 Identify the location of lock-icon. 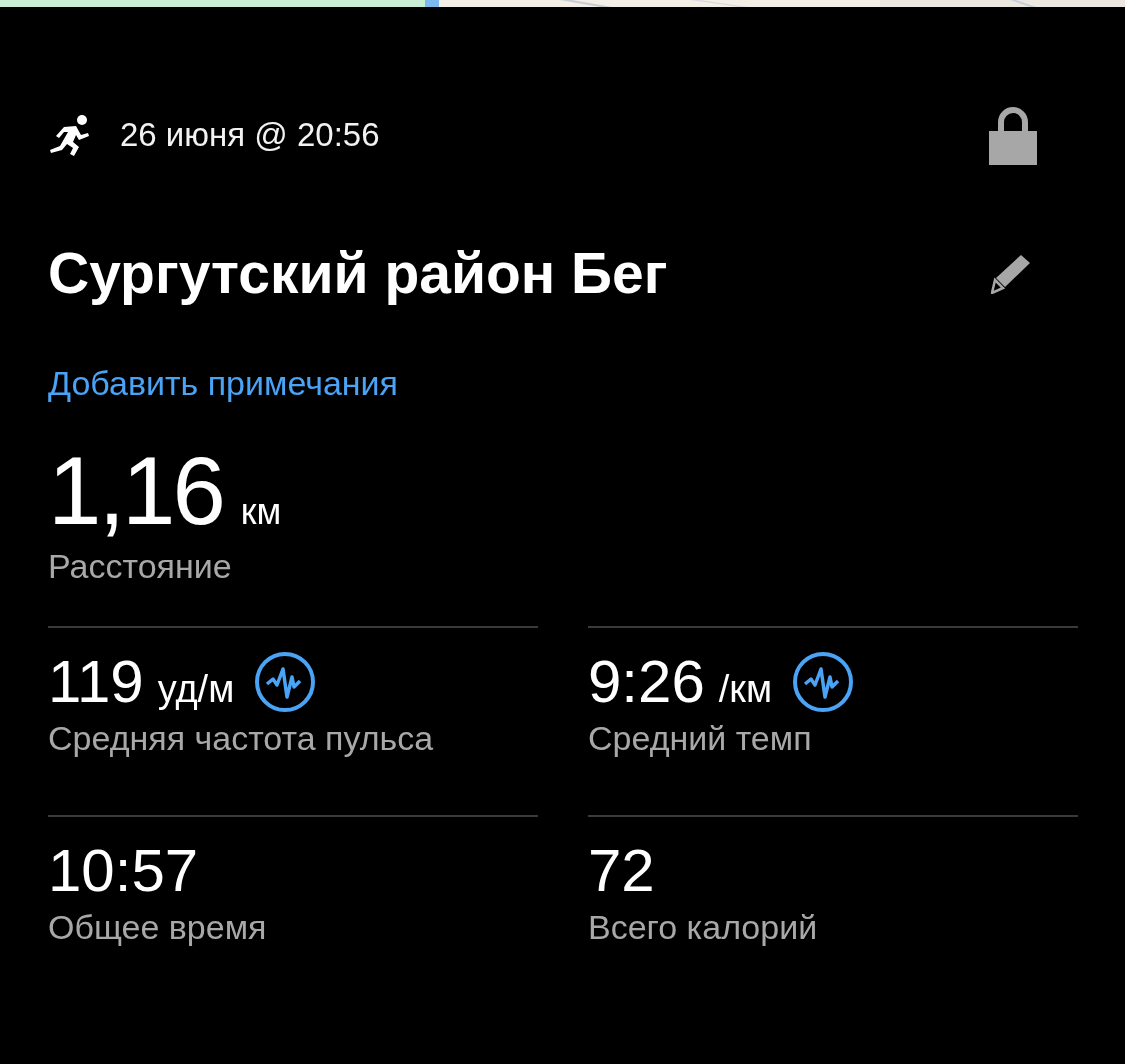
(1013, 135).